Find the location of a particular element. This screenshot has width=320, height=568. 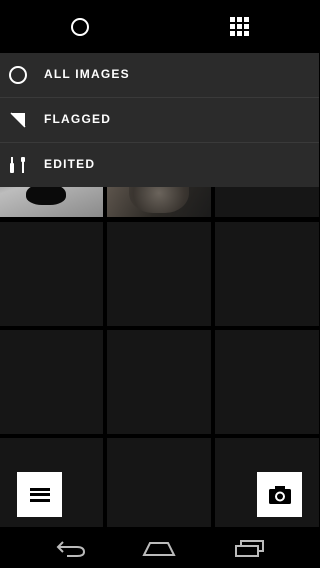

tab-all-images is located at coordinates (79, 26).